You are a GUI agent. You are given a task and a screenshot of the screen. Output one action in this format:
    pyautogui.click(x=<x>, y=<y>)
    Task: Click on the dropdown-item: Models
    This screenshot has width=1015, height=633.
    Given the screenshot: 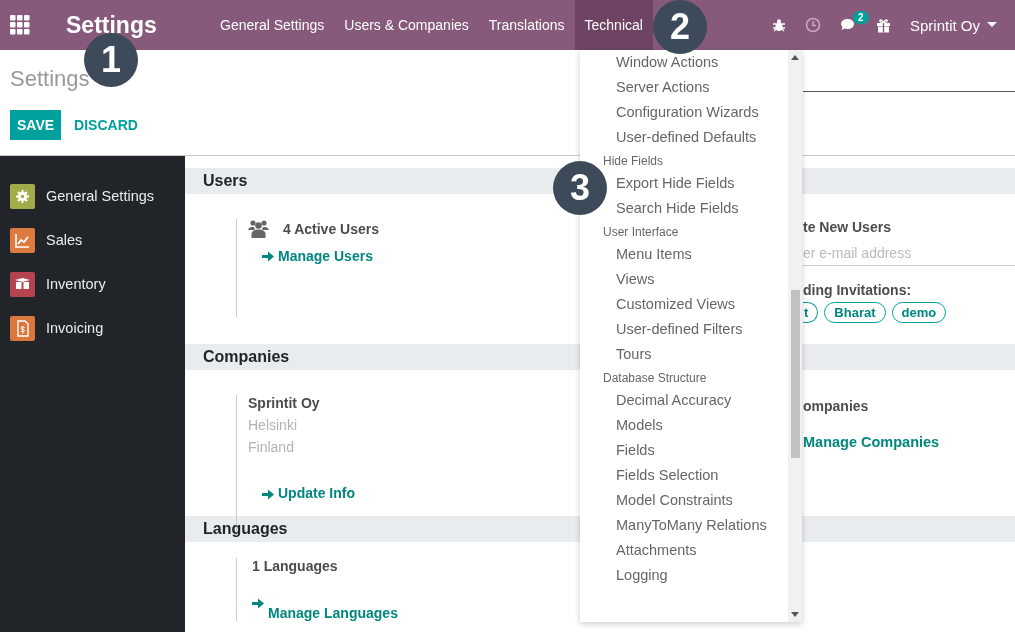 What is the action you would take?
    pyautogui.click(x=639, y=425)
    